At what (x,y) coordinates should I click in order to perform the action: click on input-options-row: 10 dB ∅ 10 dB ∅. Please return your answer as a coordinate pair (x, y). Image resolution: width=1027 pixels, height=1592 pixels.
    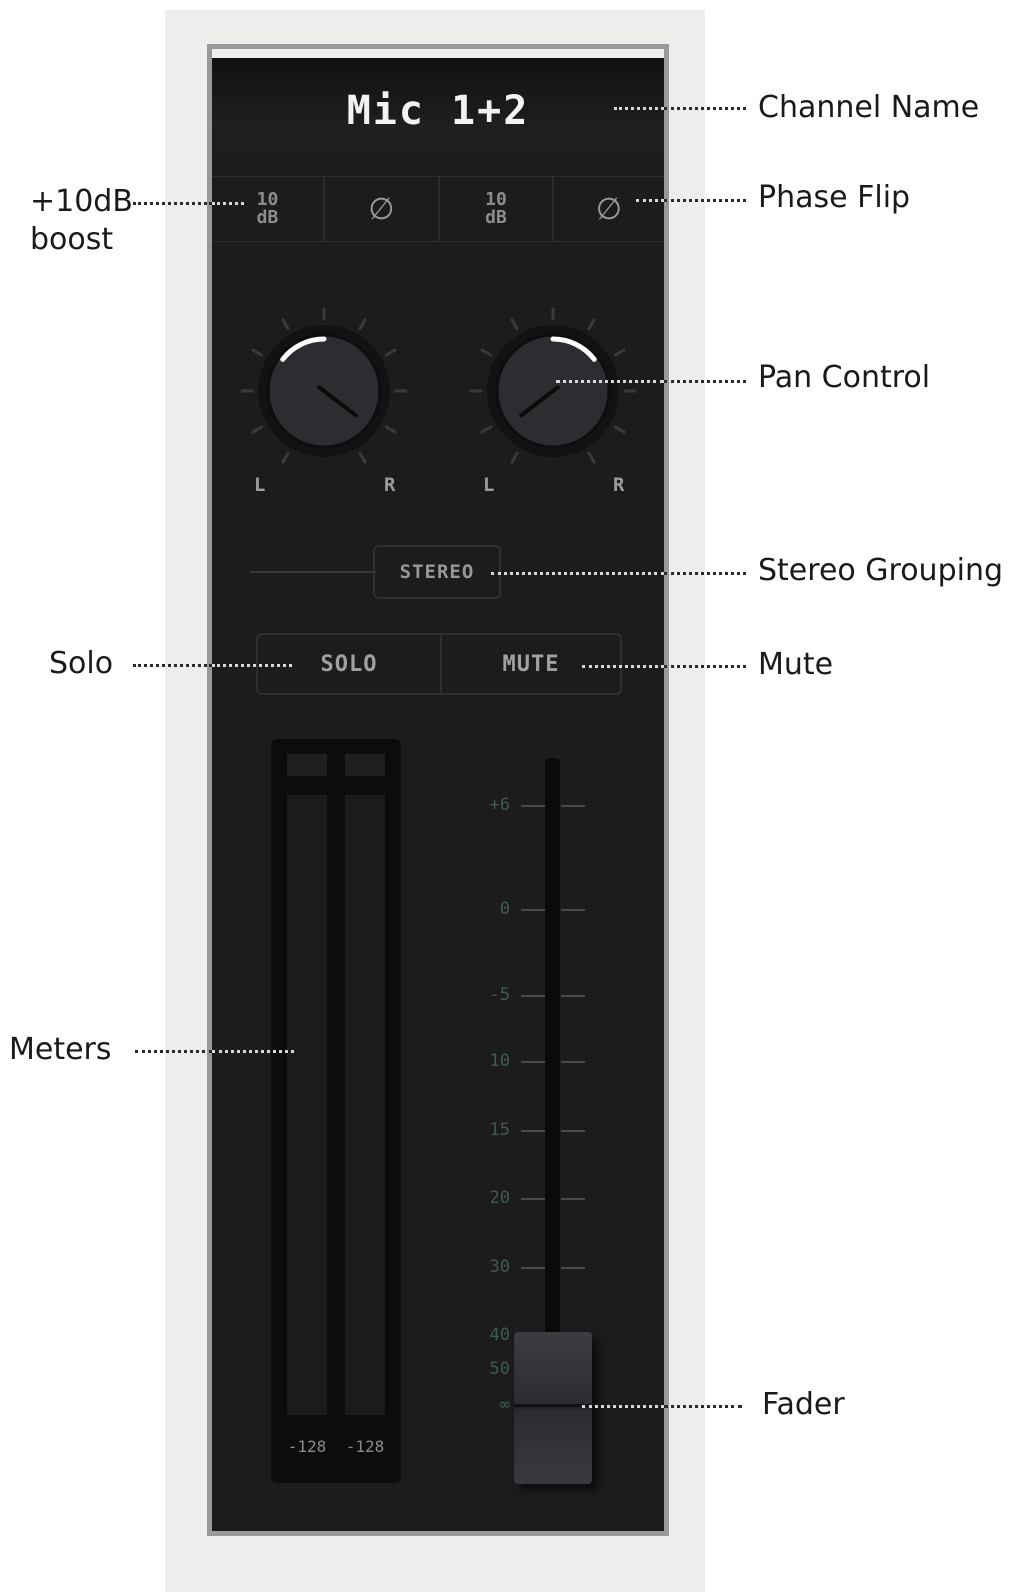
    Looking at the image, I should click on (438, 209).